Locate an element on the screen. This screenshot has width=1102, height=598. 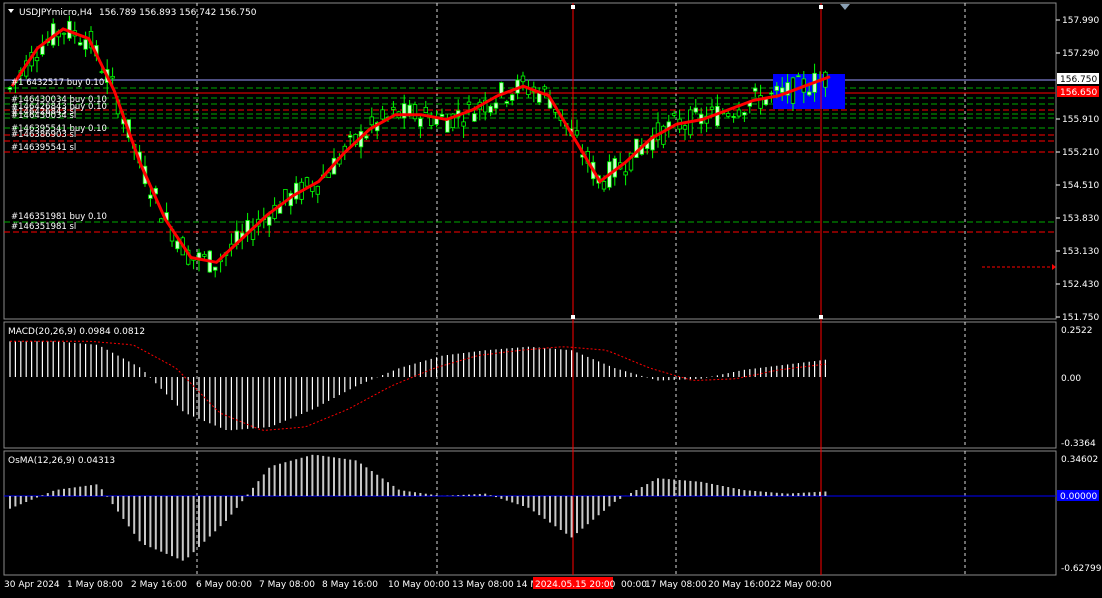
time-label: 20 May 16:00 is located at coordinates (739, 585).